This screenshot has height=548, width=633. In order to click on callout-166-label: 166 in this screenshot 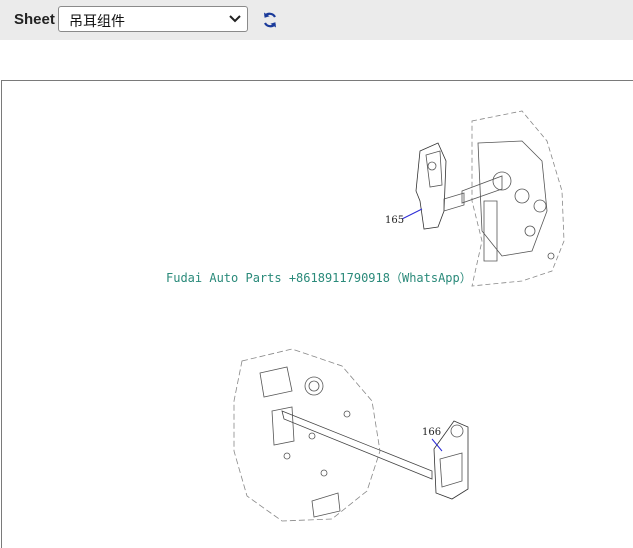, I will do `click(431, 432)`.